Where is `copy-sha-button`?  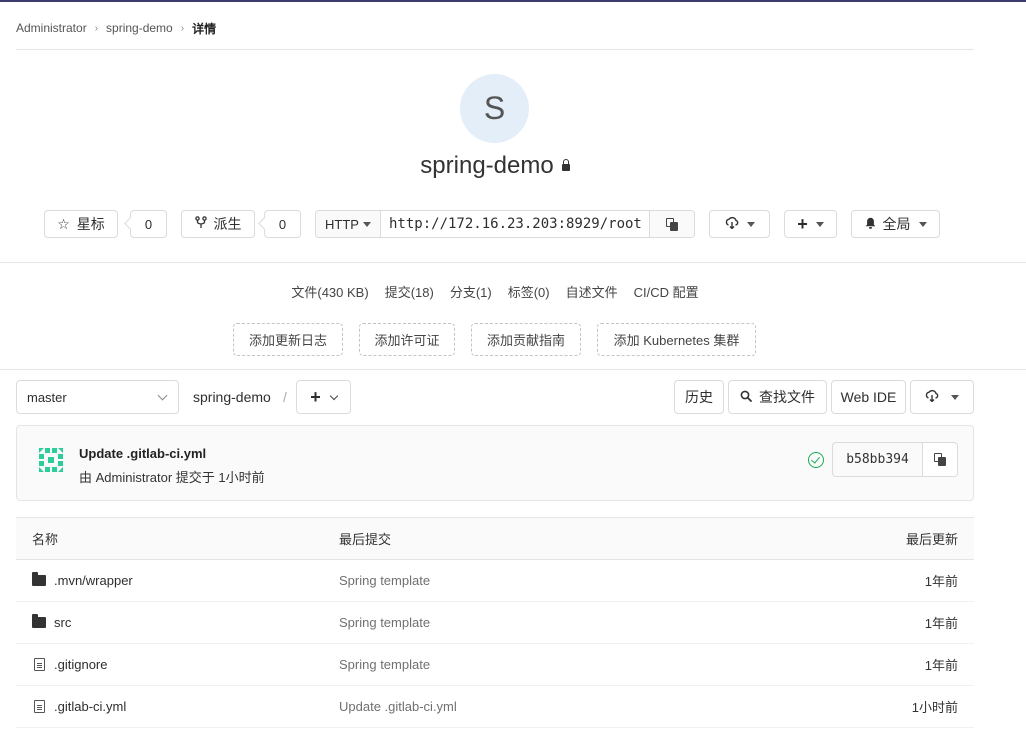
copy-sha-button is located at coordinates (939, 459).